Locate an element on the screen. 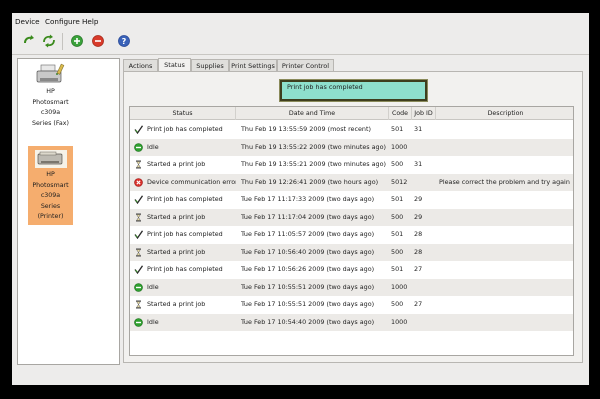  column-status: Status is located at coordinates (183, 113).